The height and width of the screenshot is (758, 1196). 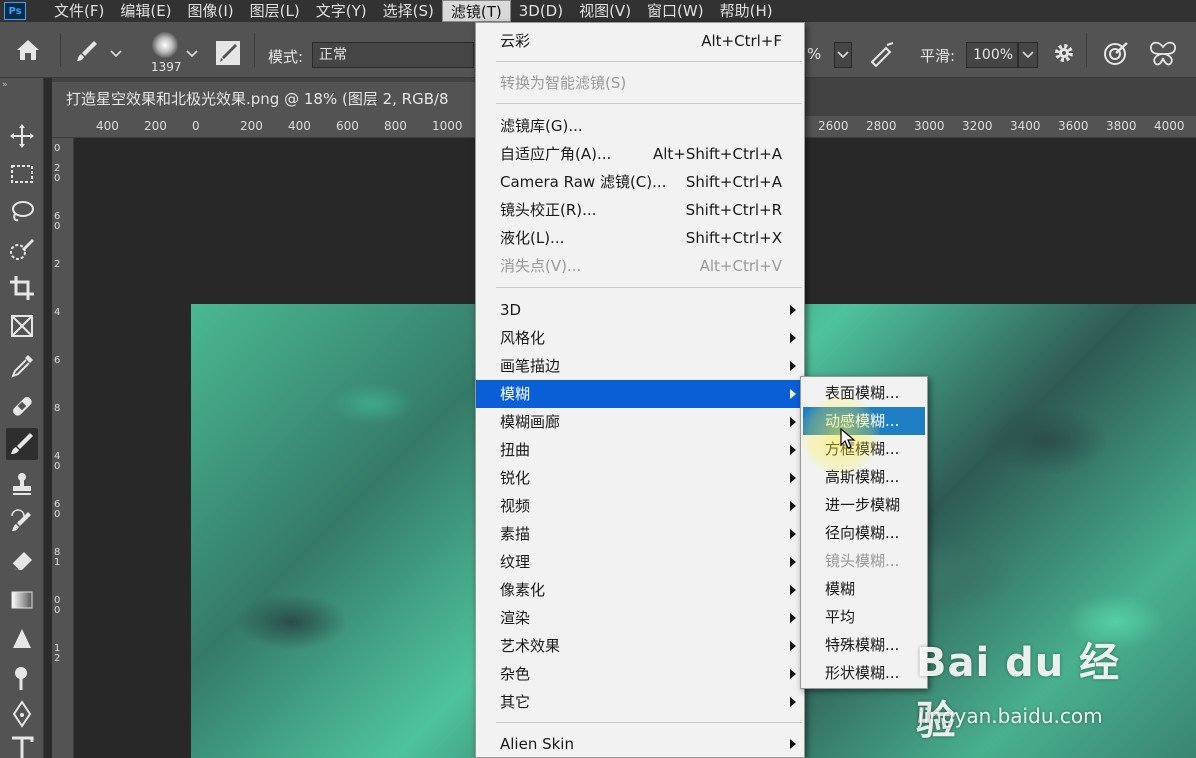 I want to click on gradient-tool-icon, so click(x=22, y=600).